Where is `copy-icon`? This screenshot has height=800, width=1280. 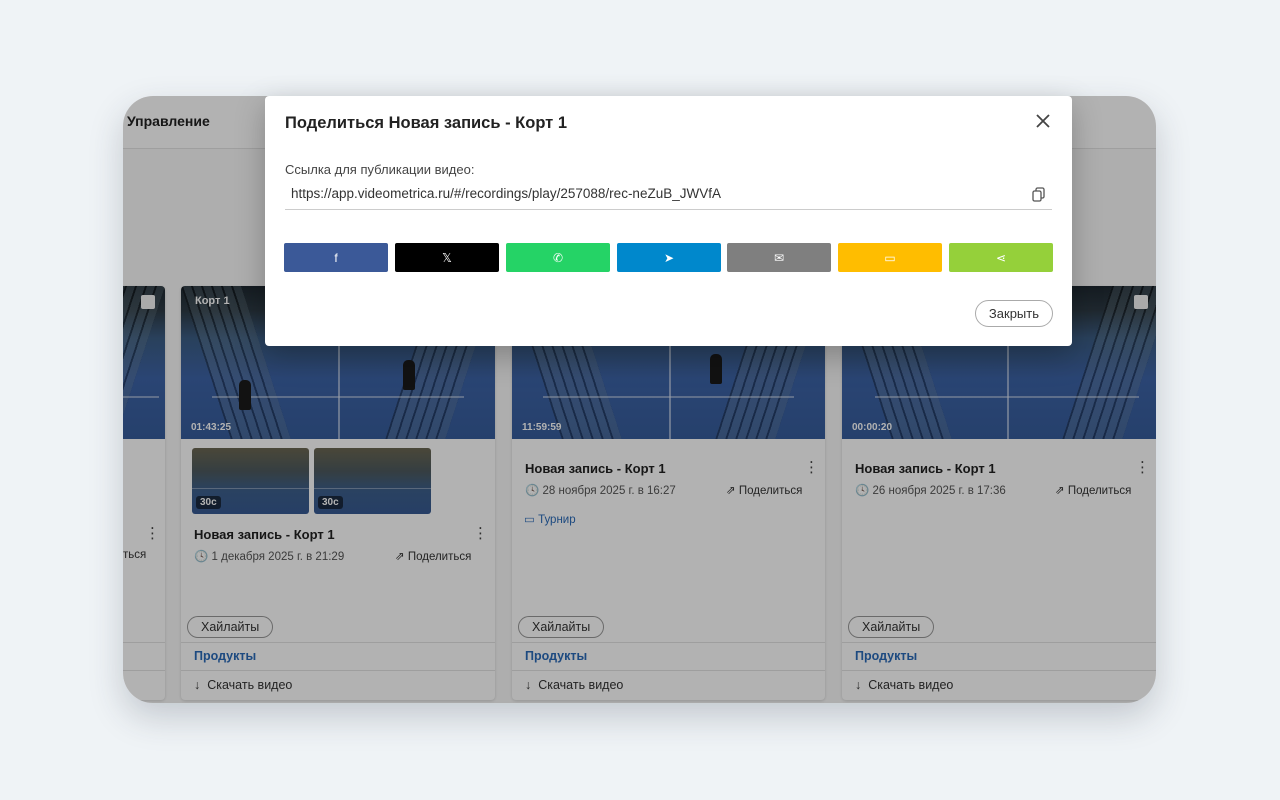
copy-icon is located at coordinates (1039, 194).